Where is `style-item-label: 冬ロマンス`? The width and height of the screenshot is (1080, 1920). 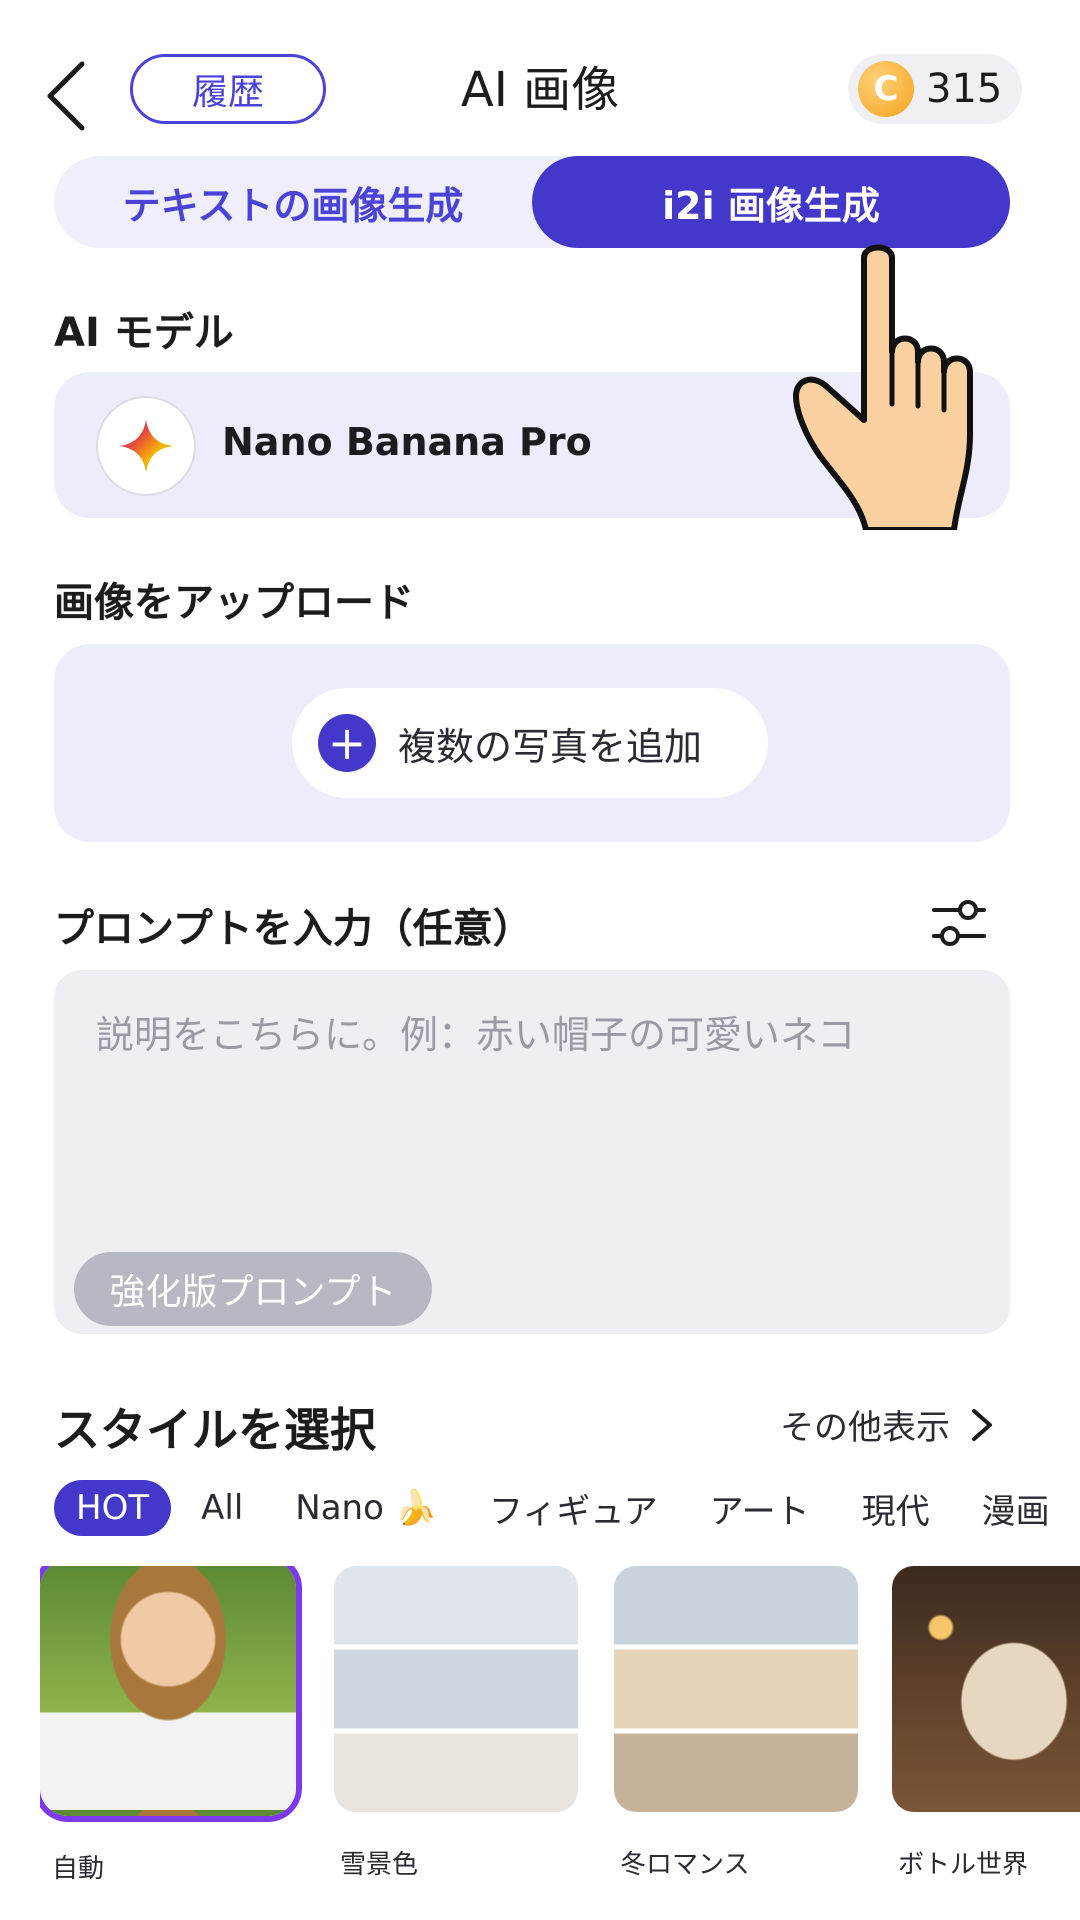
style-item-label: 冬ロマンス is located at coordinates (685, 1865).